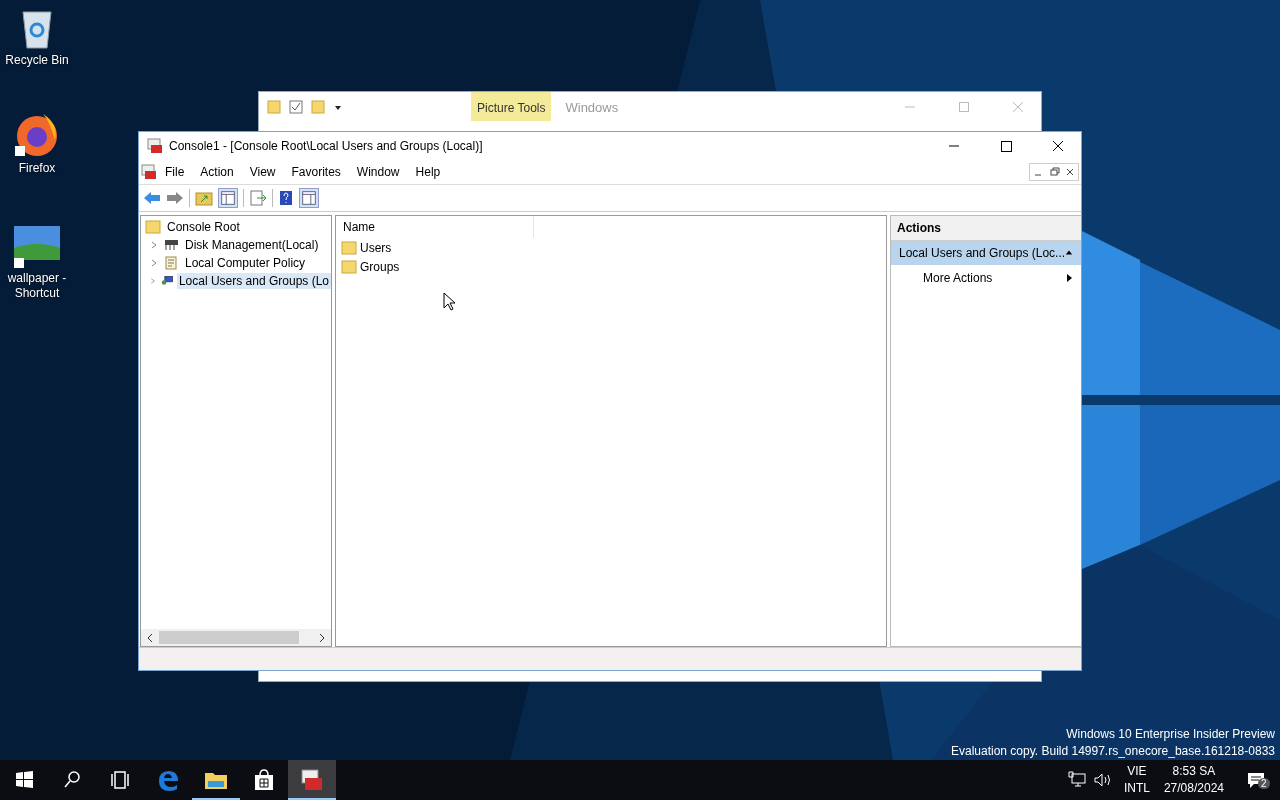 Image resolution: width=1280 pixels, height=800 pixels. What do you see at coordinates (1069, 253) in the screenshot?
I see `collapse-triangle-icon` at bounding box center [1069, 253].